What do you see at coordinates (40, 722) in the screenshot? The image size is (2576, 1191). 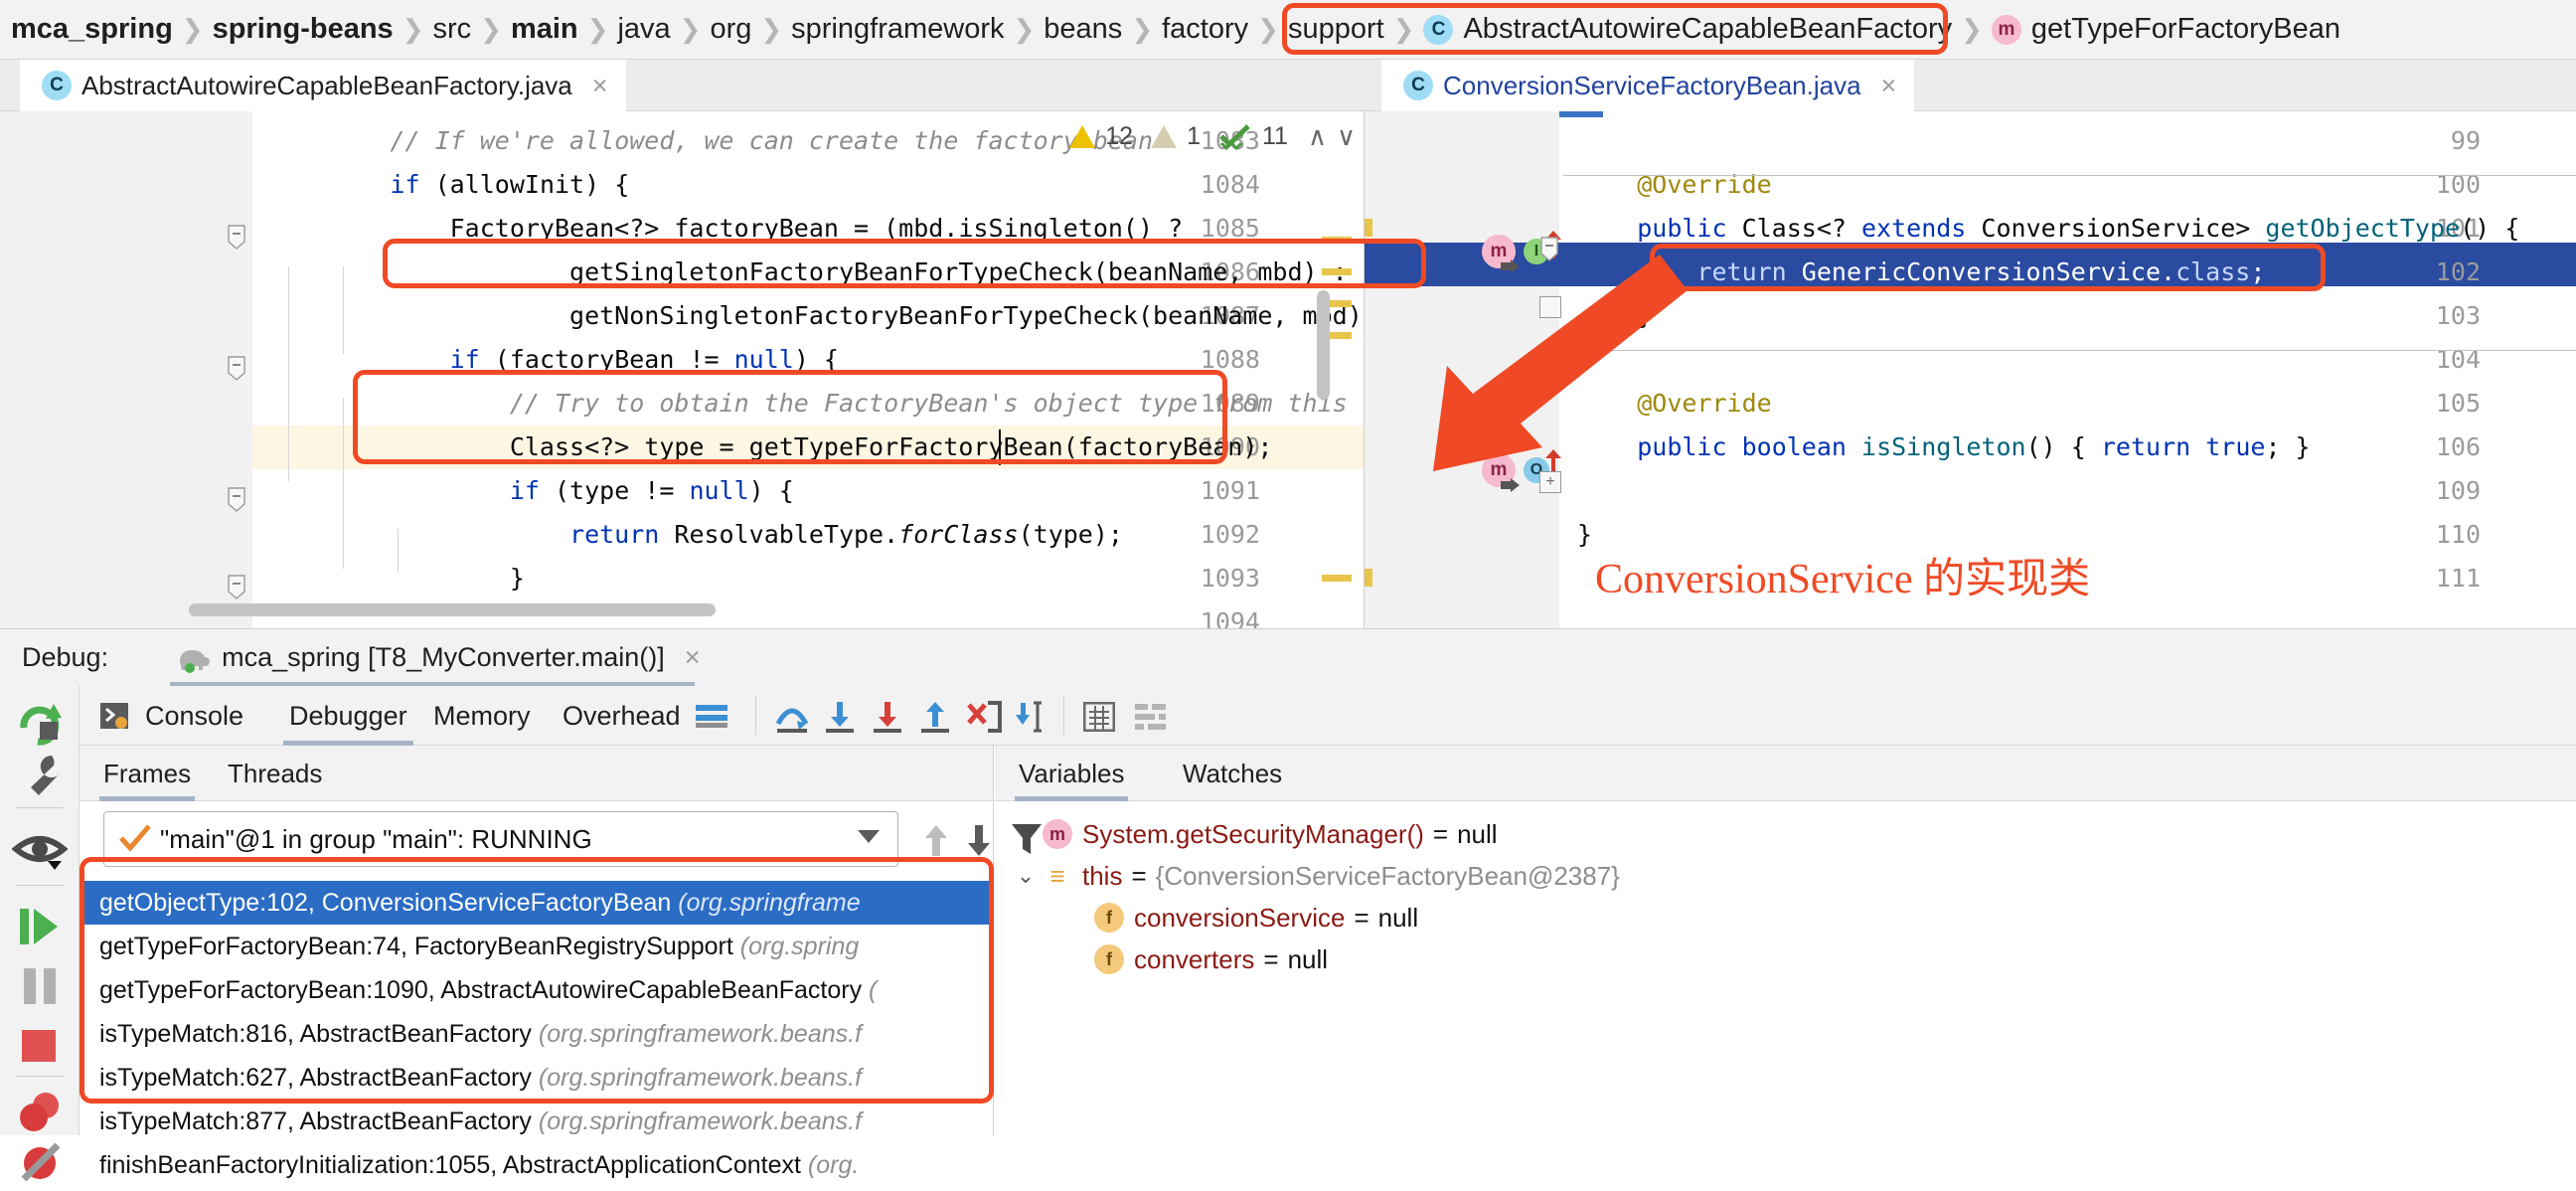 I see `rerun-icon` at bounding box center [40, 722].